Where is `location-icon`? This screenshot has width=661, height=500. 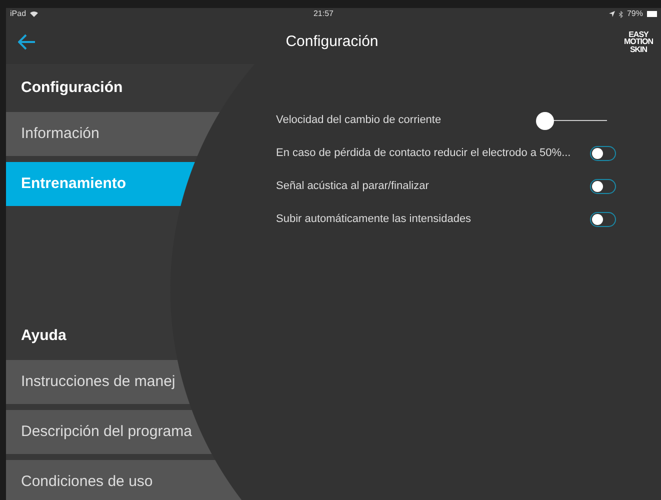 location-icon is located at coordinates (611, 14).